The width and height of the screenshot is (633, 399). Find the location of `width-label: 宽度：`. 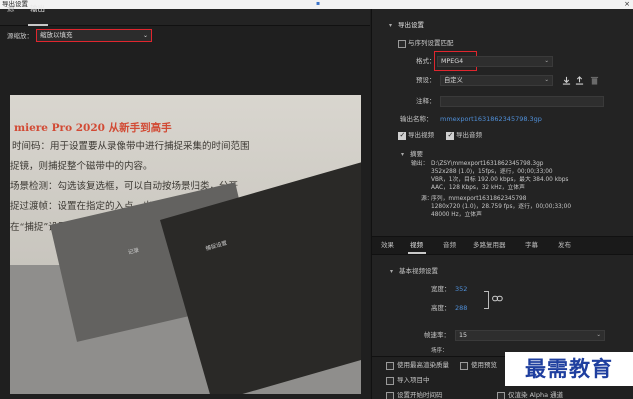

width-label: 宽度： is located at coordinates (441, 289).